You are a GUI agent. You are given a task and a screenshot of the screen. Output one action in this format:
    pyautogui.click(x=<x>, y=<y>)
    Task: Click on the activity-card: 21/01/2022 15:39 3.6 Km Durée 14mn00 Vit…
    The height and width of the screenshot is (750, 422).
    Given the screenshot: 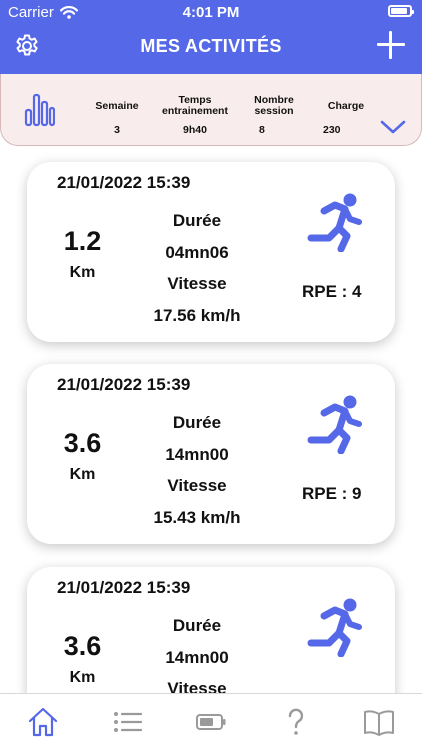 What is the action you would take?
    pyautogui.click(x=211, y=630)
    